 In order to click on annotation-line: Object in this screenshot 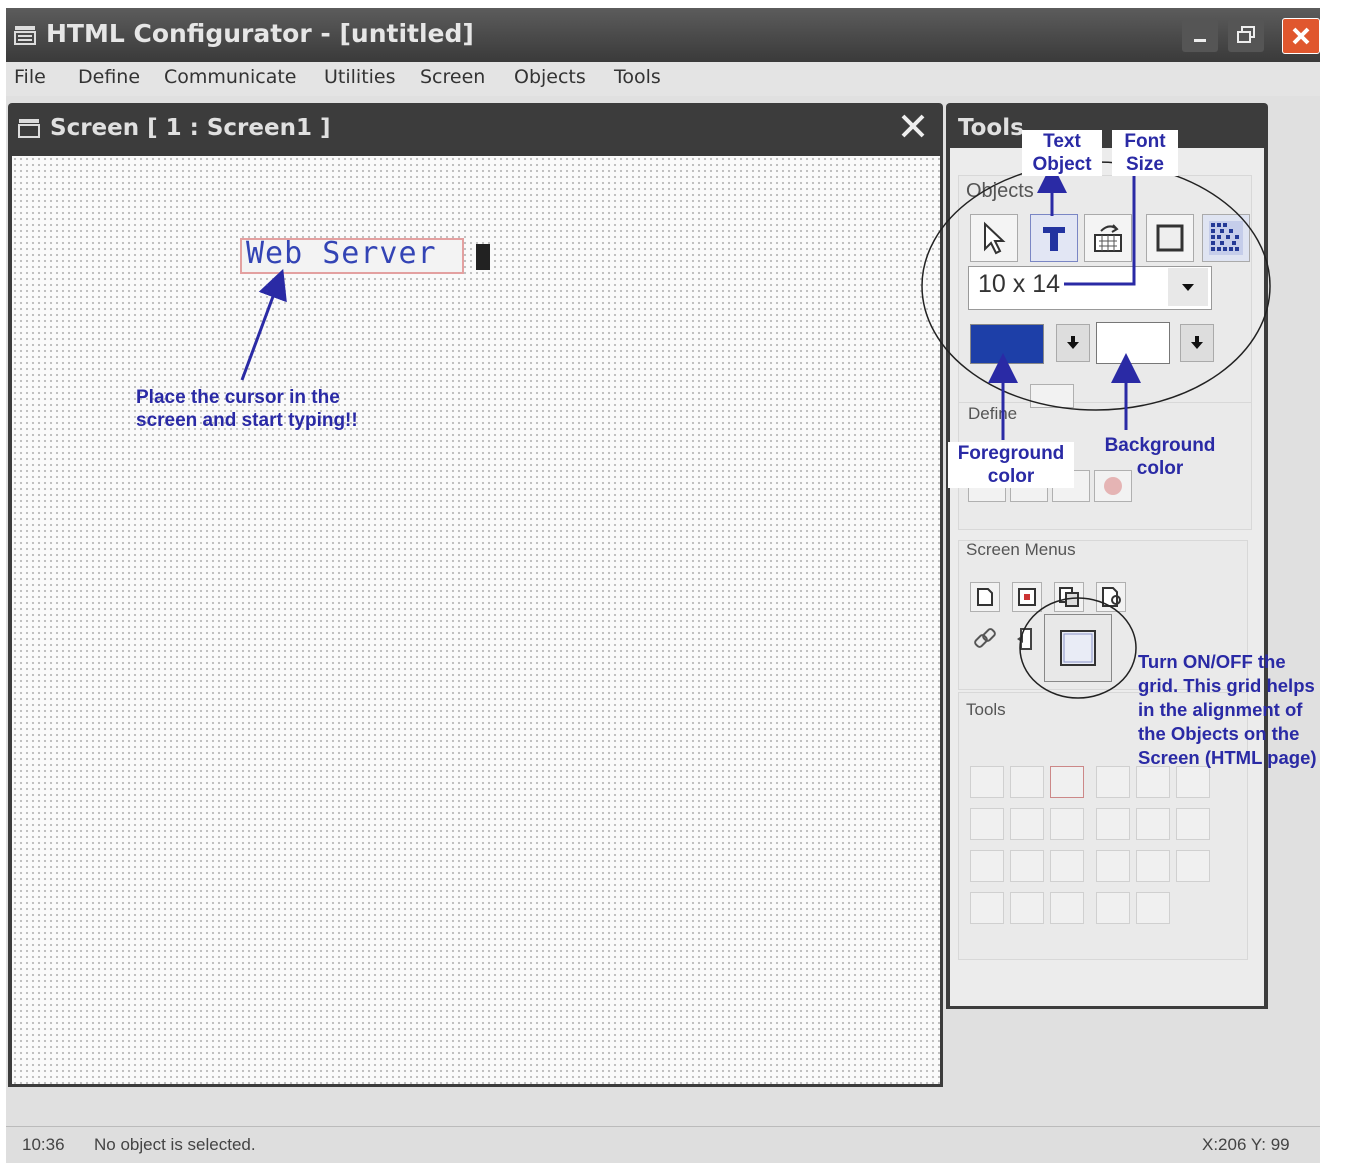, I will do `click(1062, 164)`.